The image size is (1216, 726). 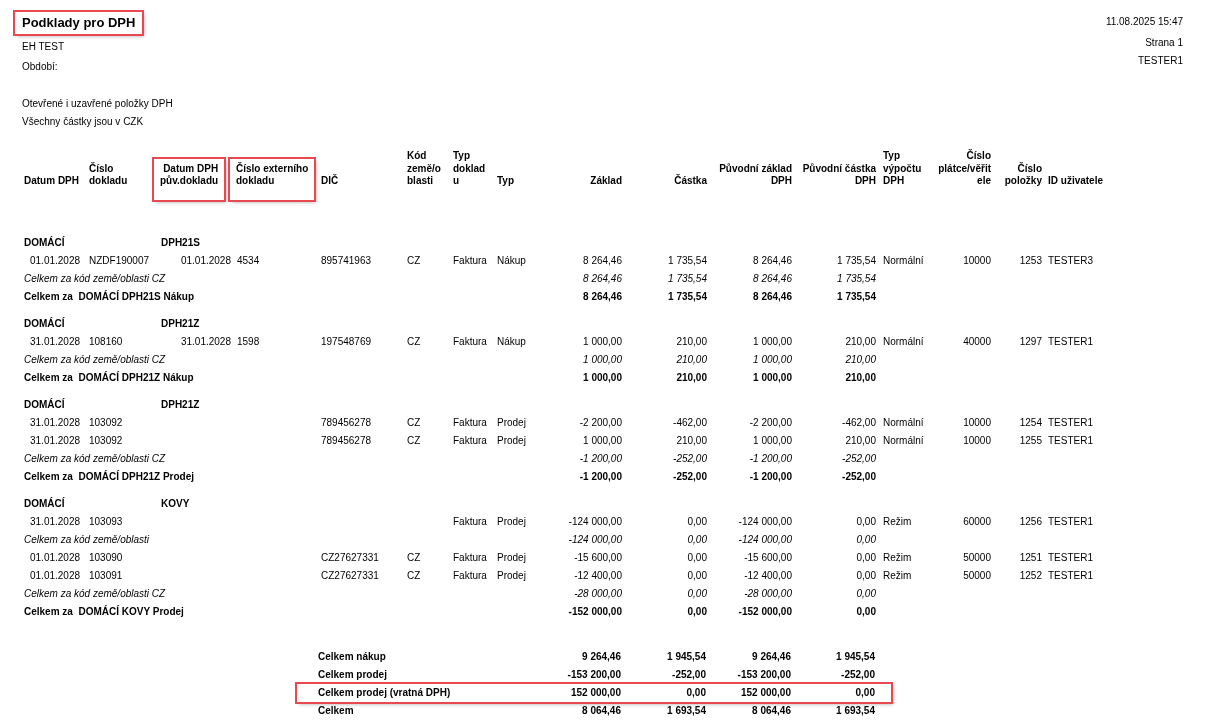 I want to click on table-cell-text: 1 945,54, so click(x=686, y=656).